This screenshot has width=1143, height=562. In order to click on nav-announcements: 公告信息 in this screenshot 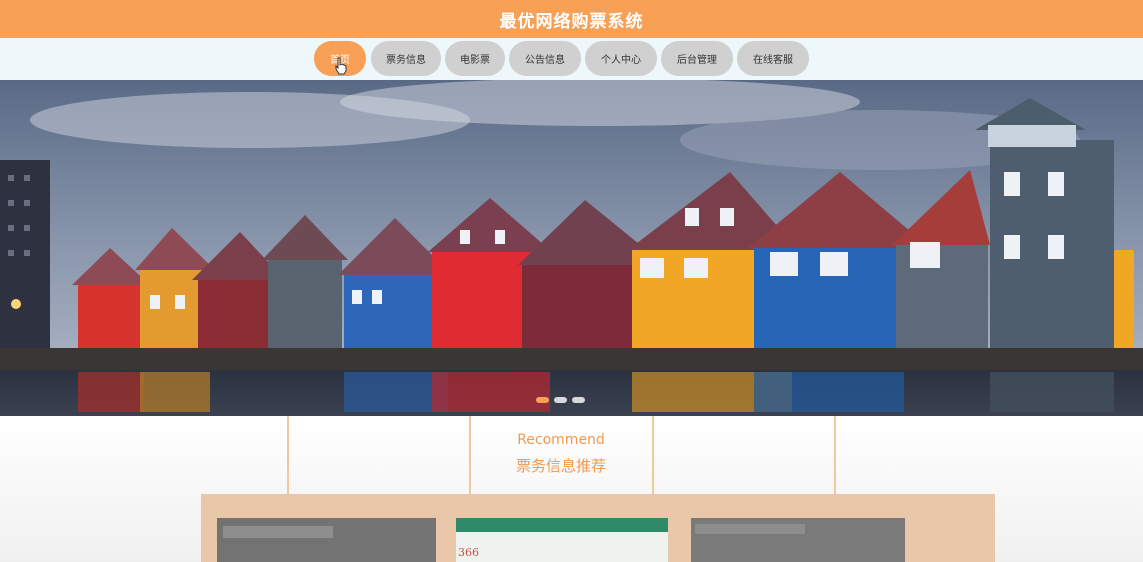, I will do `click(545, 58)`.